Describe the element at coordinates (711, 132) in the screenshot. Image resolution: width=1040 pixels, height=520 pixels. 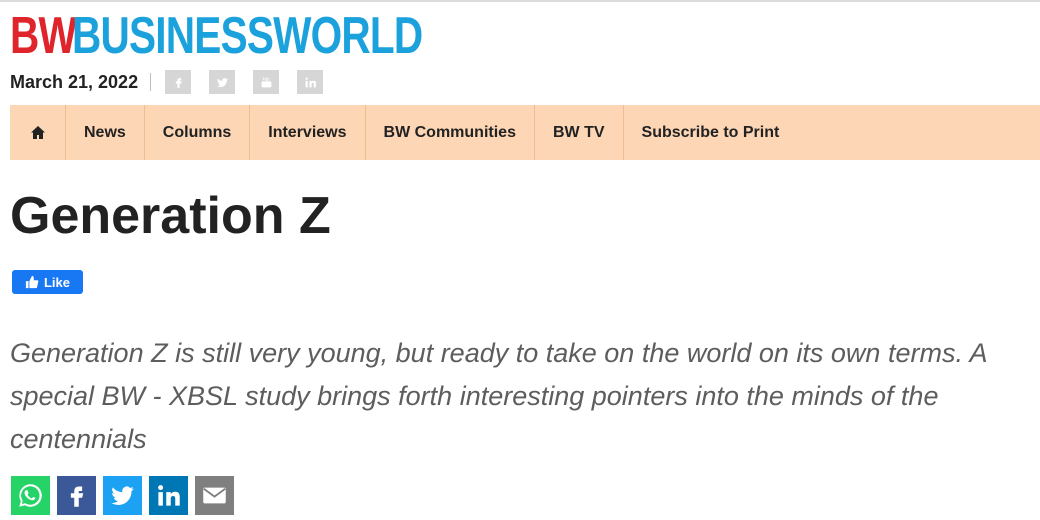
I see `nav-subscribe: Subscribe to Print` at that location.